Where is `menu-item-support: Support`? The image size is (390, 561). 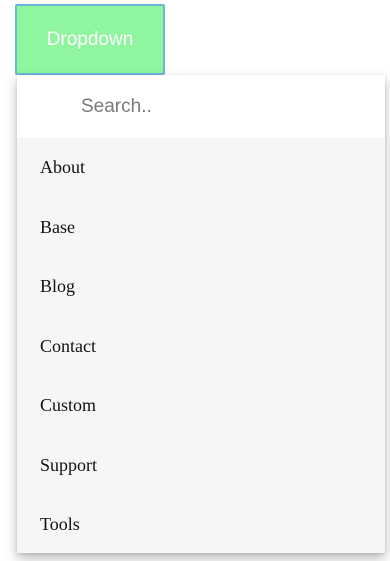 menu-item-support: Support is located at coordinates (201, 466).